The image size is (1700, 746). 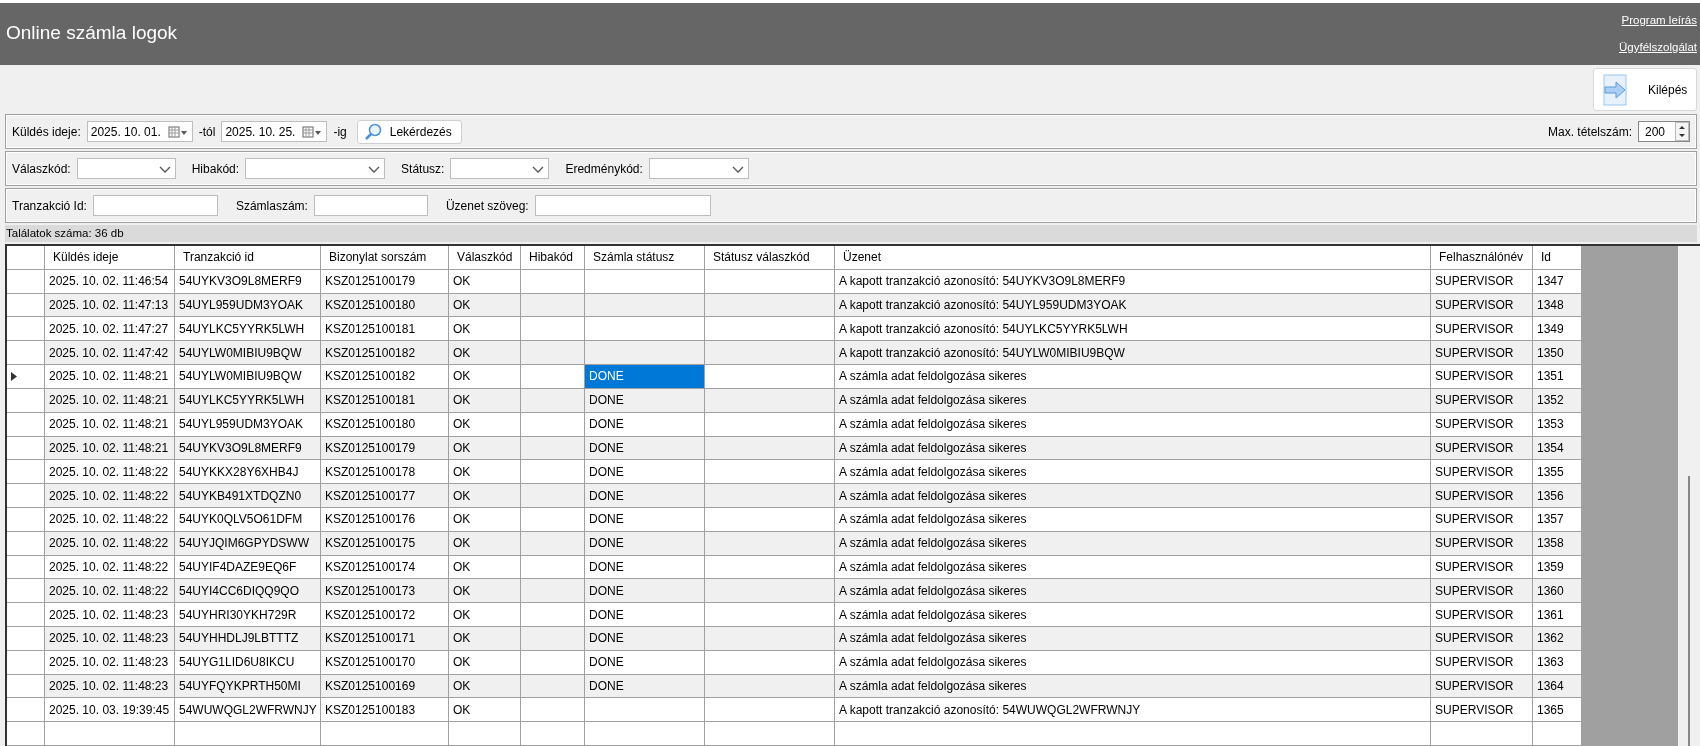 I want to click on table-cell: 54UYFQYKPRTH50MI, so click(x=248, y=686).